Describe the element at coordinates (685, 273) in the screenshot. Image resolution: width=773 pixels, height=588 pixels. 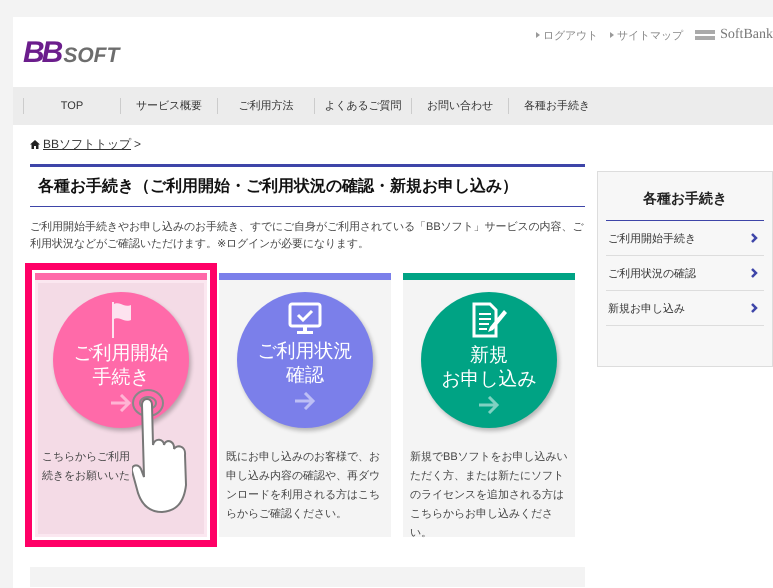
I see `sidebar-link: ご利用状況の確認` at that location.